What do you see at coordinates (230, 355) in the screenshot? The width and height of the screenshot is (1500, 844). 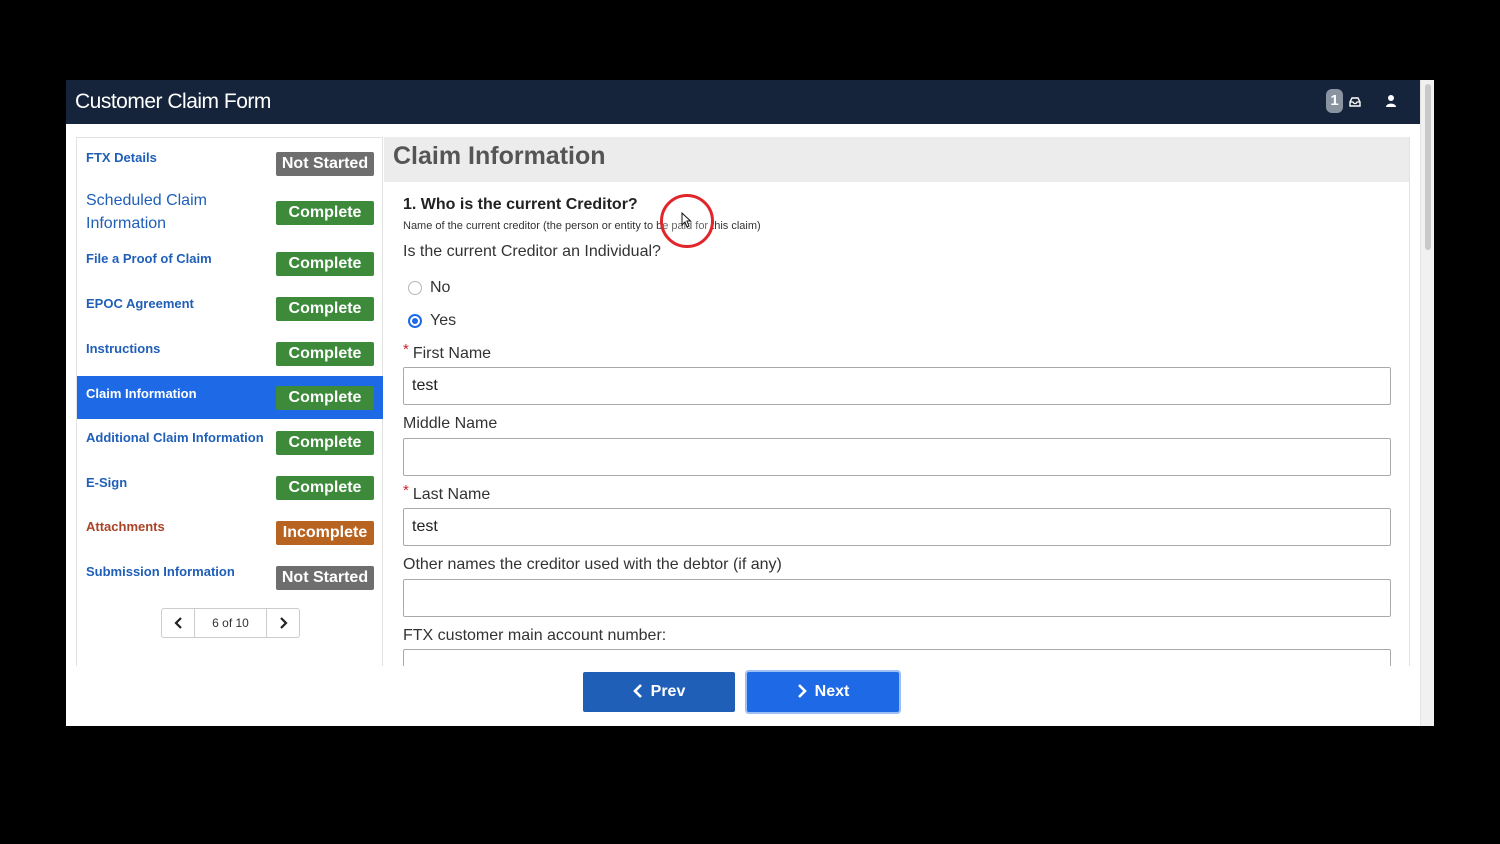 I see `sidebar-item-instructions: Instructions Complete` at bounding box center [230, 355].